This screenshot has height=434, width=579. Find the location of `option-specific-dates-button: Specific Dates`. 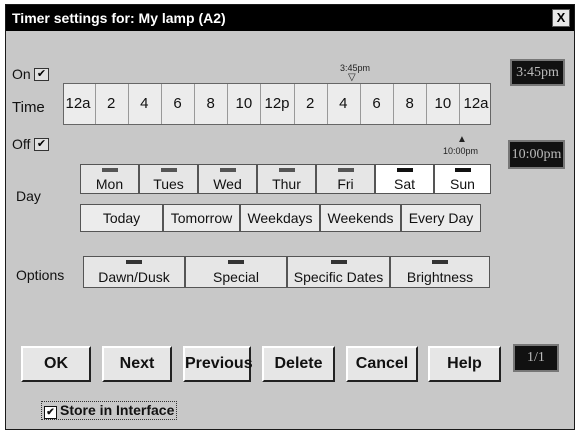

option-specific-dates-button: Specific Dates is located at coordinates (338, 272).